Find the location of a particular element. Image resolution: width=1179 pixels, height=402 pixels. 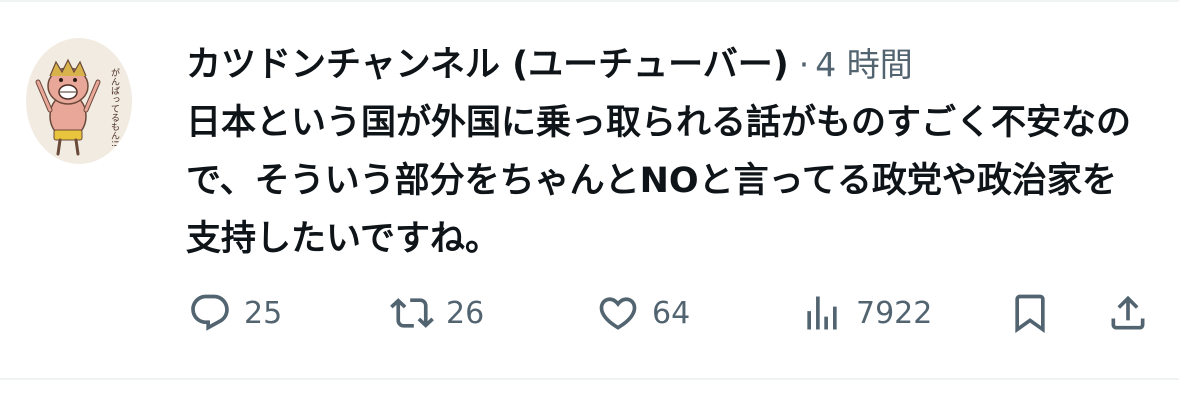

share-icon is located at coordinates (1128, 312).